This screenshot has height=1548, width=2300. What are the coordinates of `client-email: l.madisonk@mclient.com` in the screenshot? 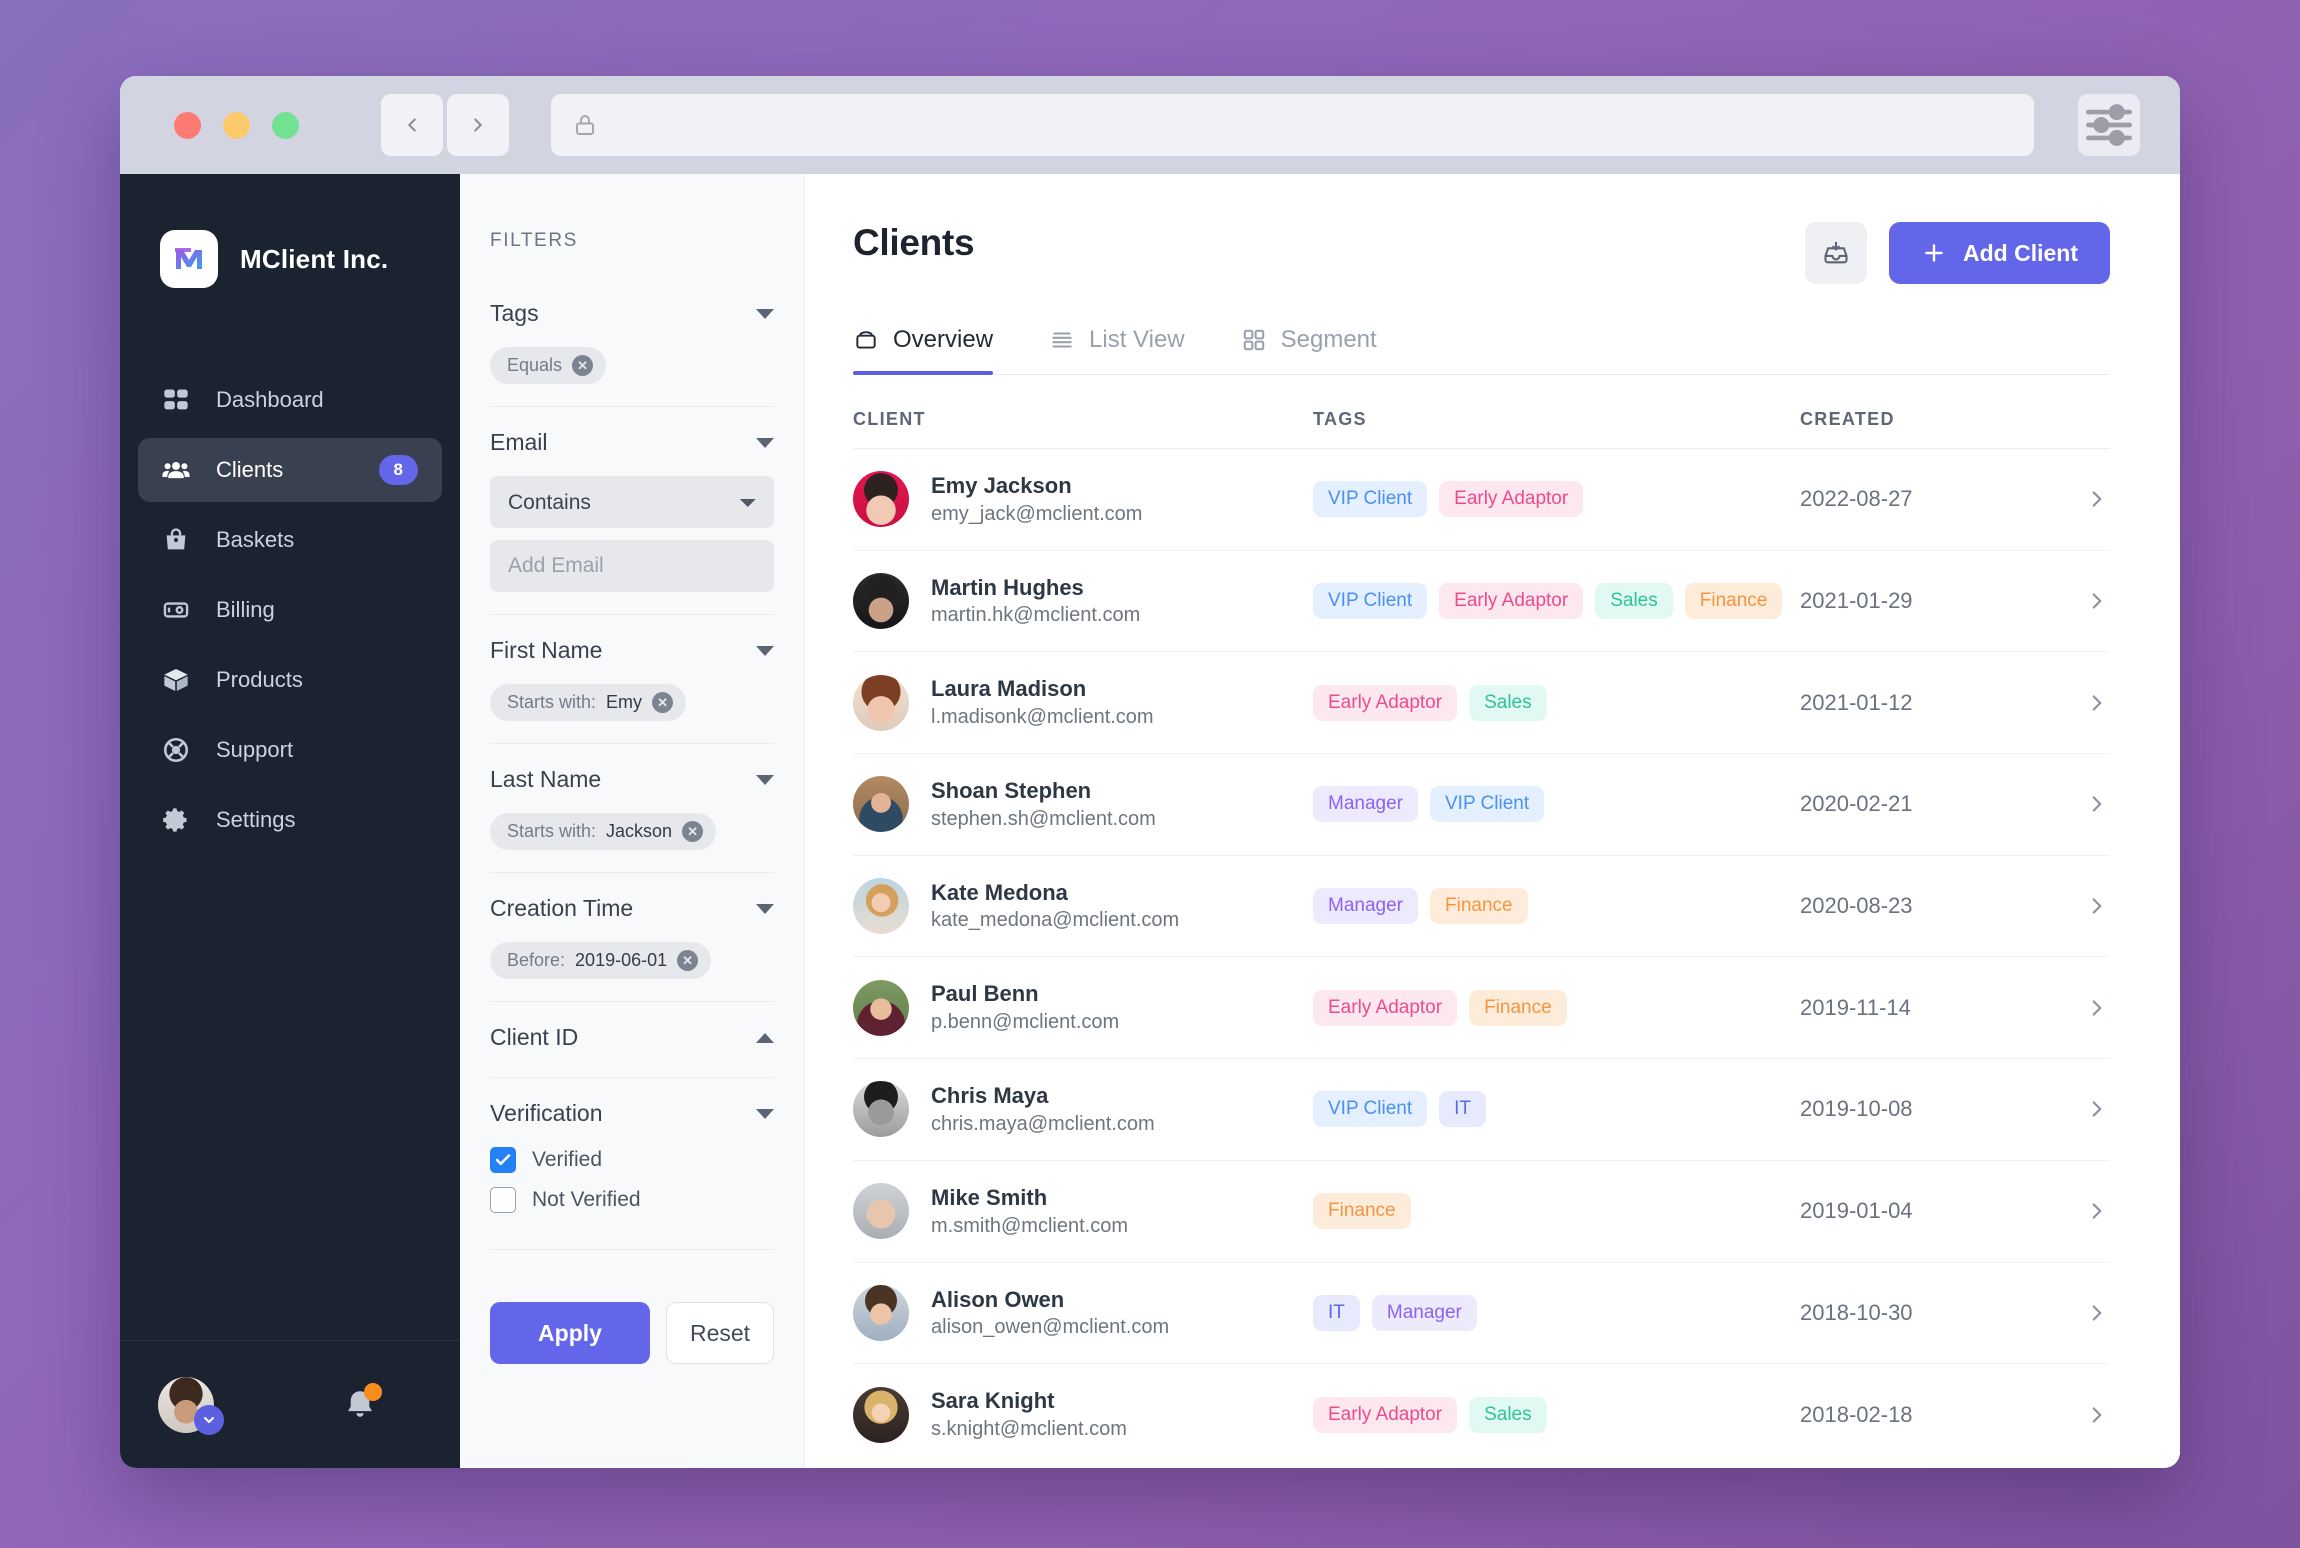 It's located at (1042, 717).